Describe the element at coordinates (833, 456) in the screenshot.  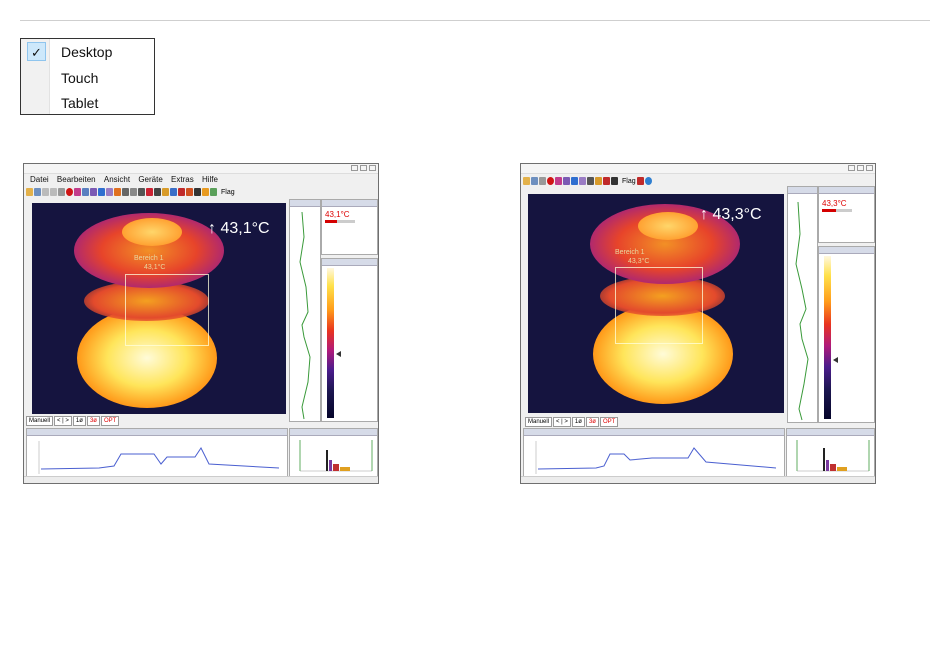
I see `histogram` at that location.